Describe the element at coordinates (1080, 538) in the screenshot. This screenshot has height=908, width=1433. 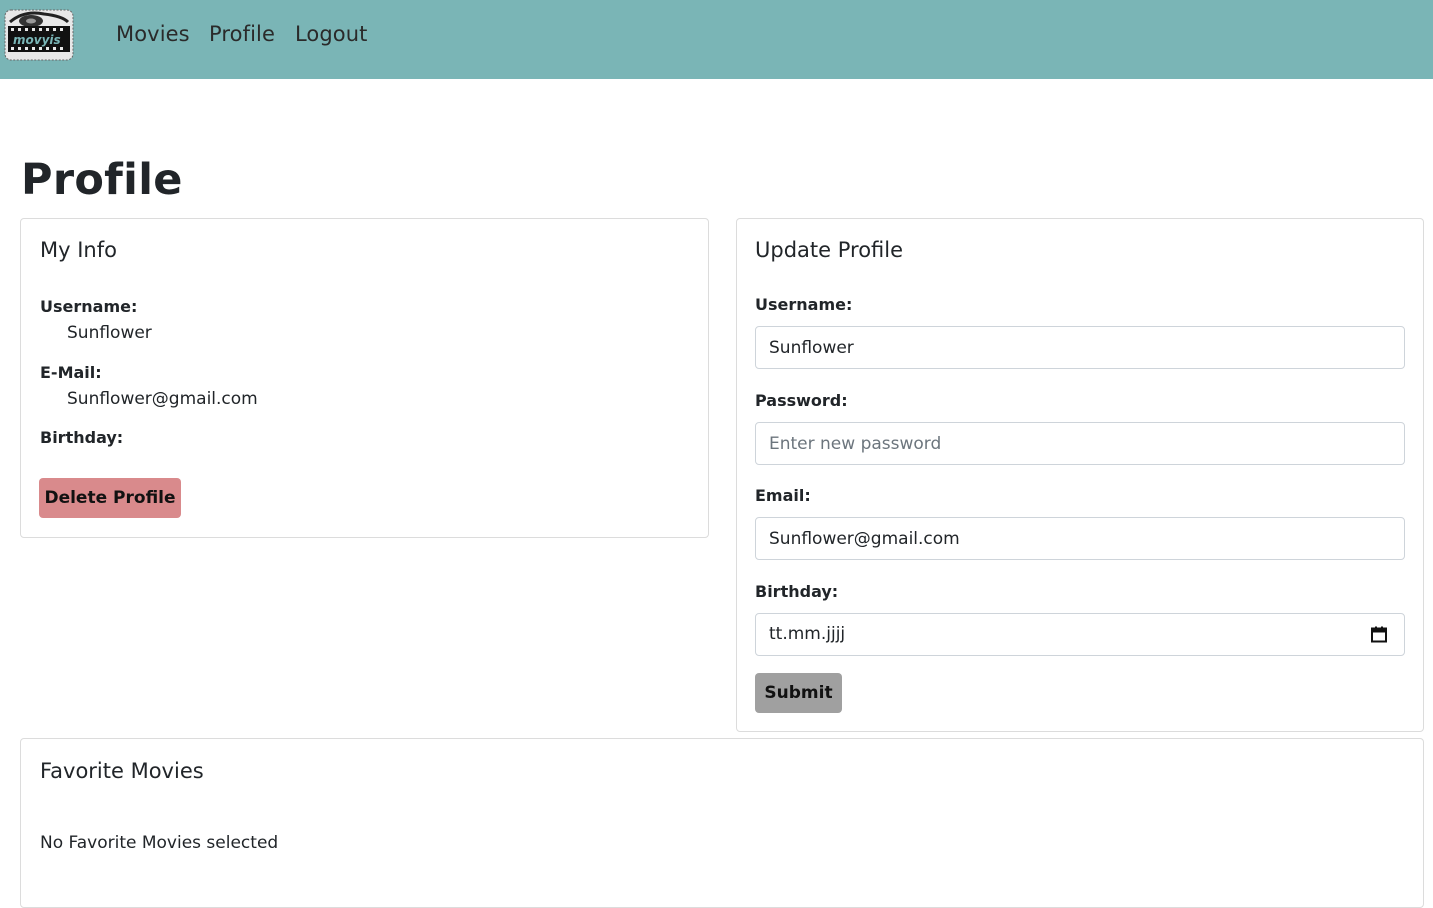
I see `email-input` at that location.